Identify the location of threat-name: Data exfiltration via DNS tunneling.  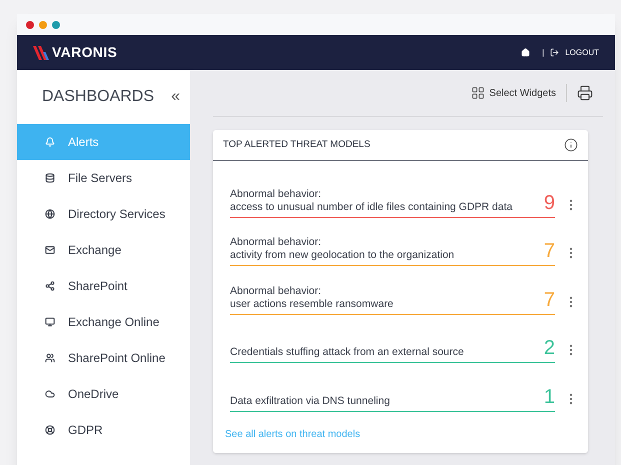
(310, 401).